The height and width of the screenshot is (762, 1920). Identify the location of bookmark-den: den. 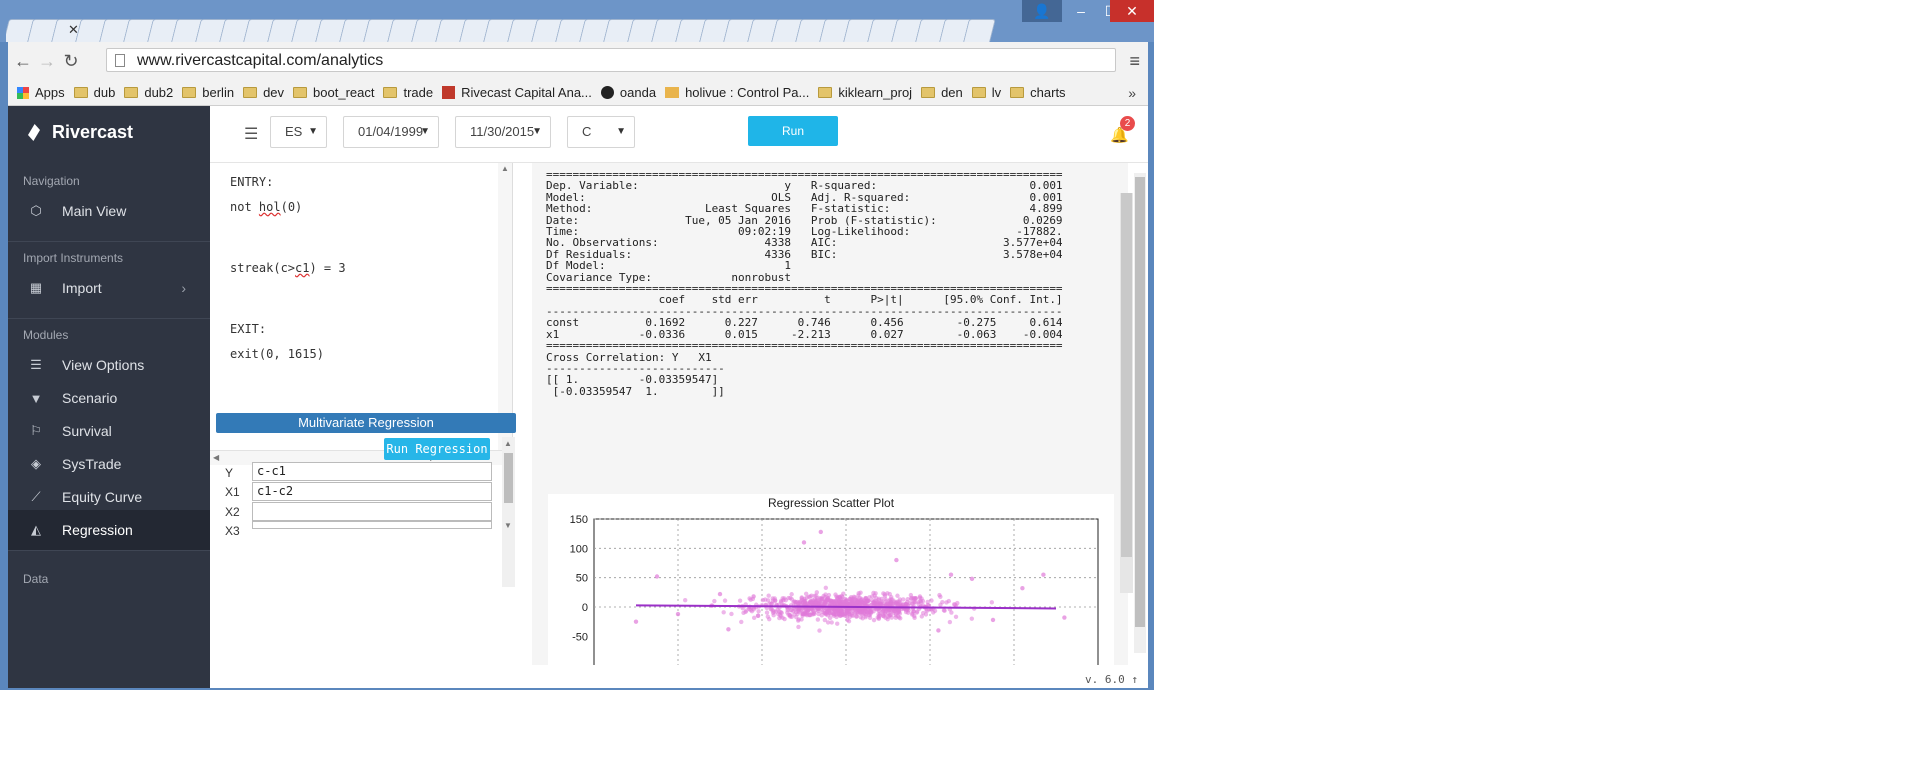
(942, 92).